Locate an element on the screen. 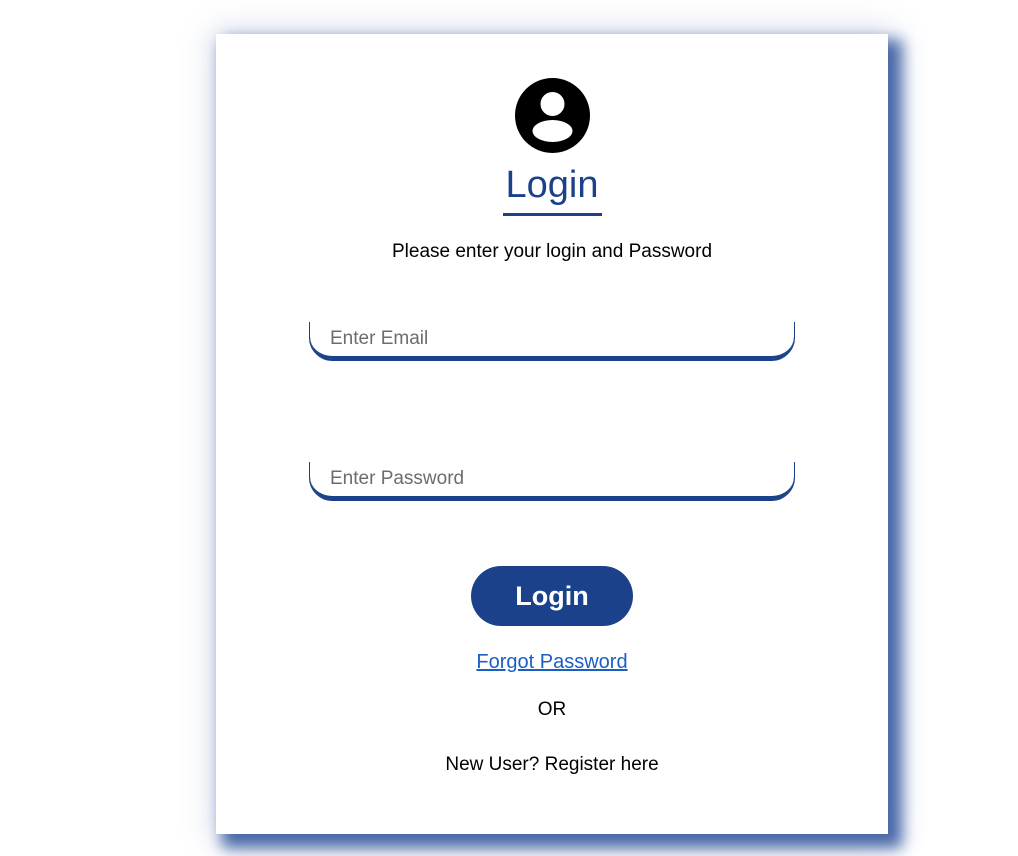  password-field is located at coordinates (552, 480).